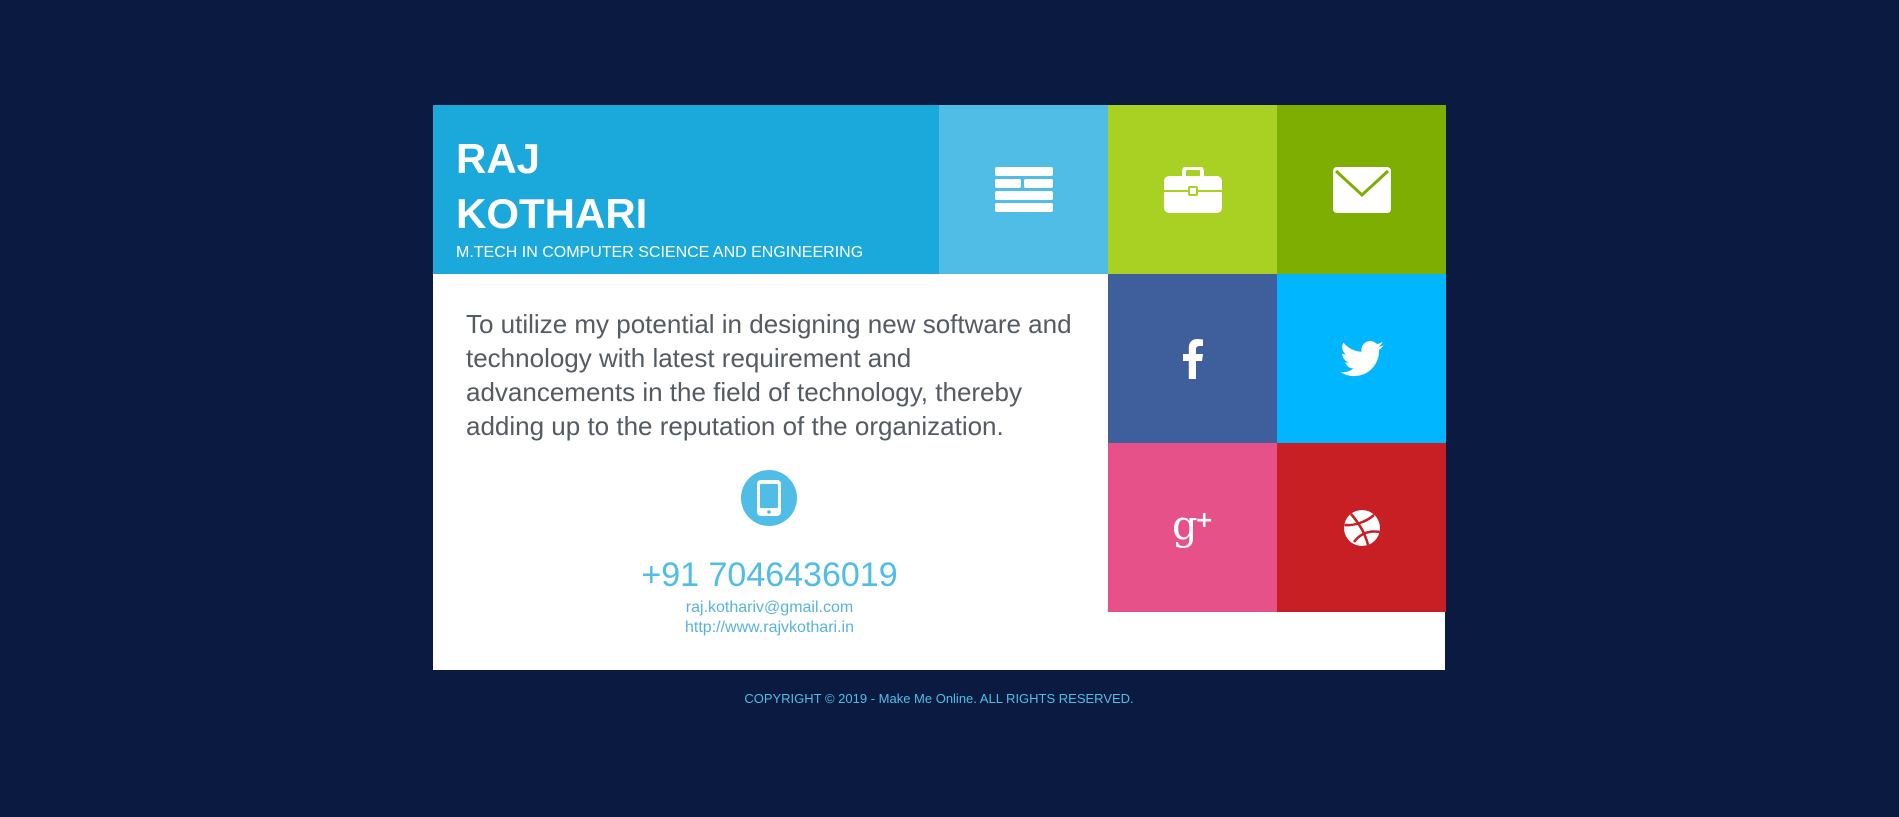  I want to click on google-plus-tile: g +, so click(1192, 527).